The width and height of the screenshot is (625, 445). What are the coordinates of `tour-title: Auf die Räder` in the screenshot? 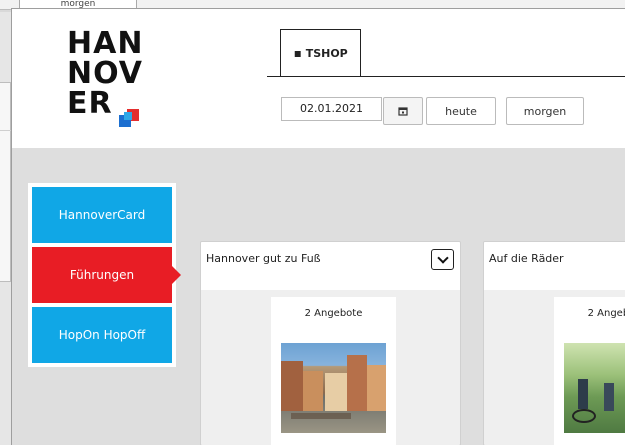 It's located at (526, 258).